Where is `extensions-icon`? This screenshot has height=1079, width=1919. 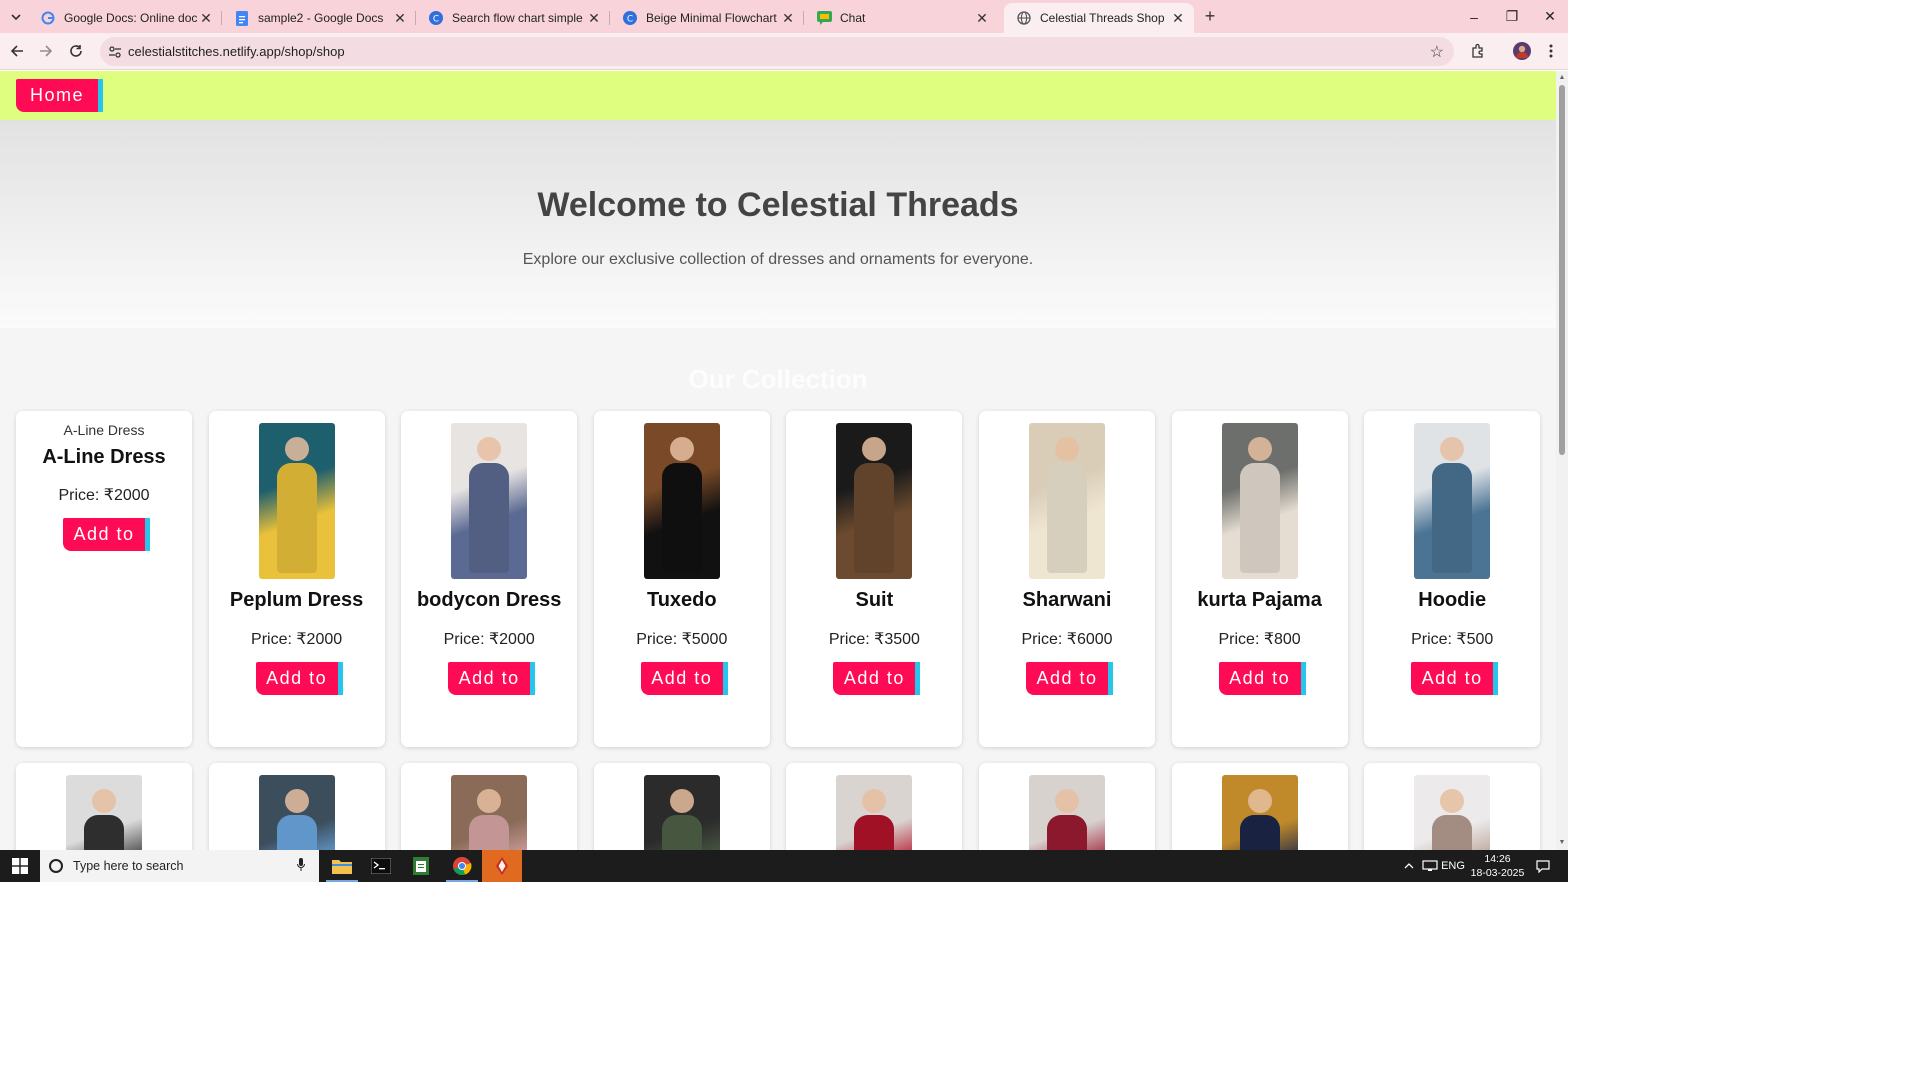
extensions-icon is located at coordinates (1478, 51).